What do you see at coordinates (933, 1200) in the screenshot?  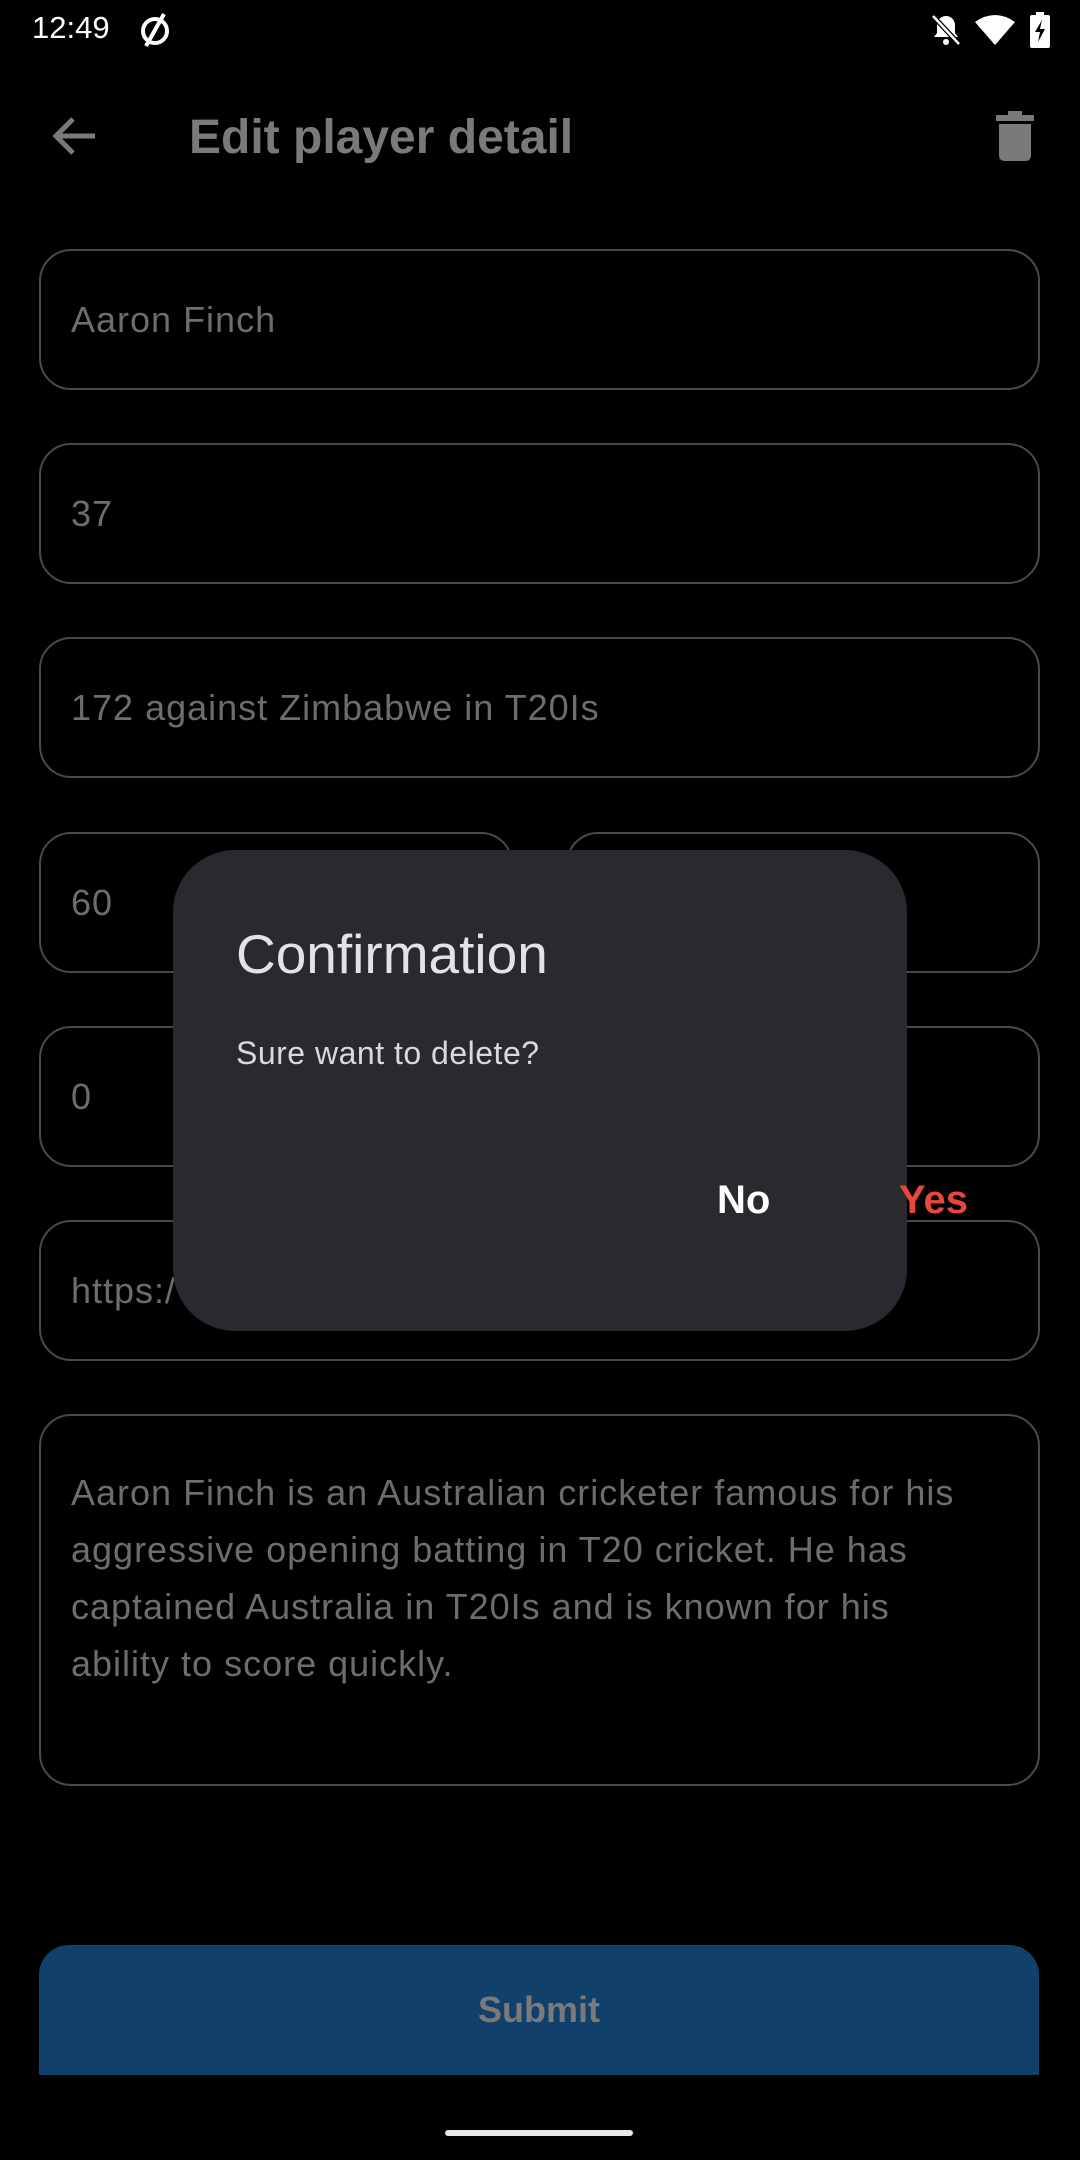 I see `yes-button: Yes` at bounding box center [933, 1200].